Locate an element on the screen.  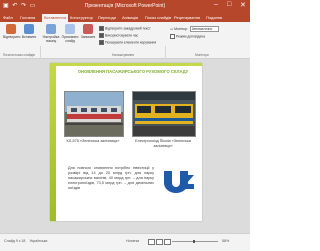
train-photo-left is located at coordinates (94, 114).